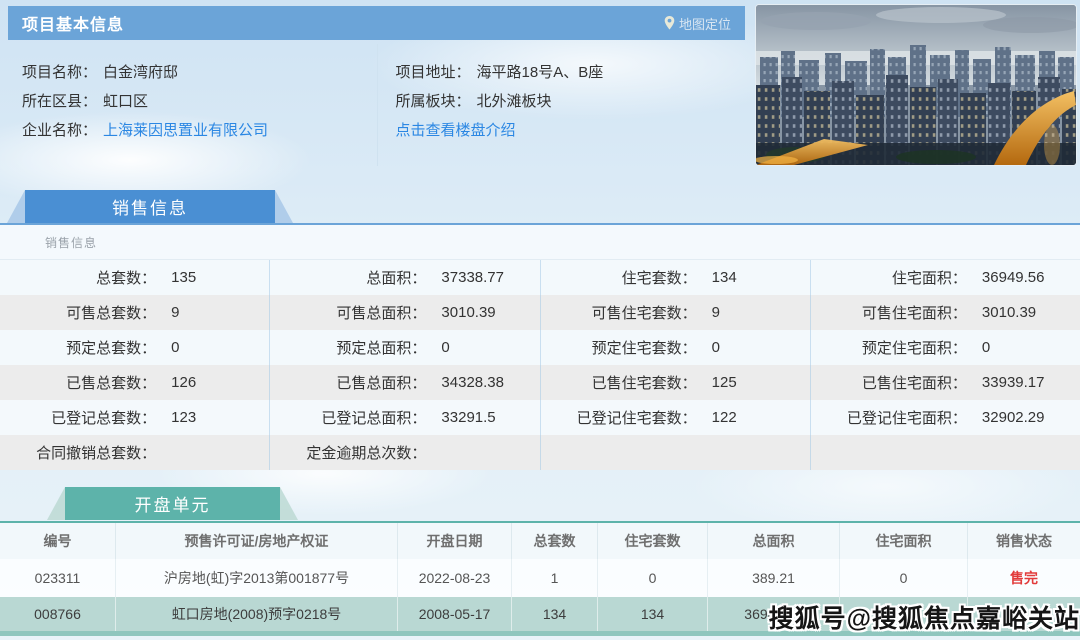 Image resolution: width=1080 pixels, height=640 pixels. Describe the element at coordinates (184, 277) in the screenshot. I see `field-value: 135` at that location.